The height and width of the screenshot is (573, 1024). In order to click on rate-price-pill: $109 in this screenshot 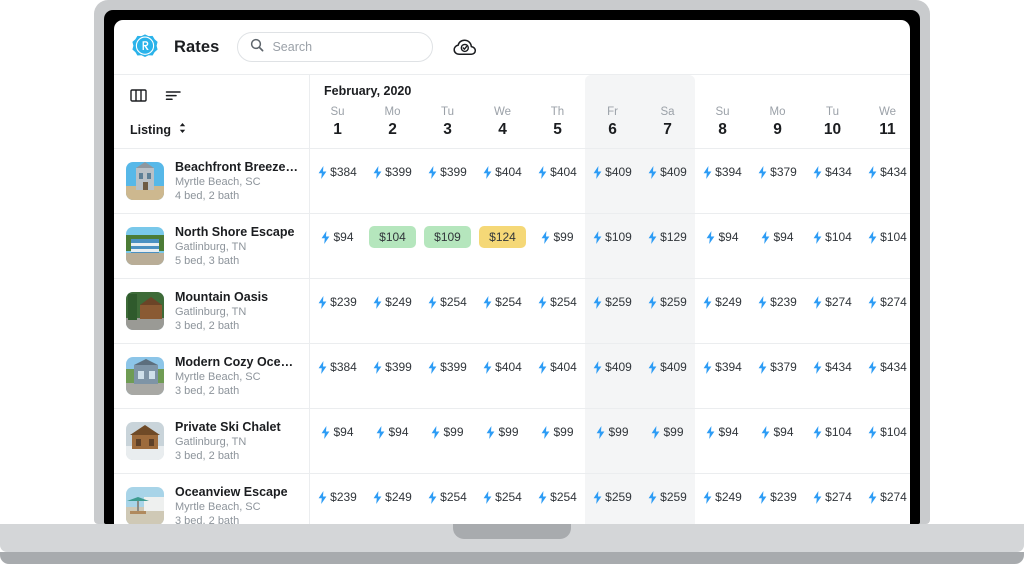, I will do `click(447, 237)`.